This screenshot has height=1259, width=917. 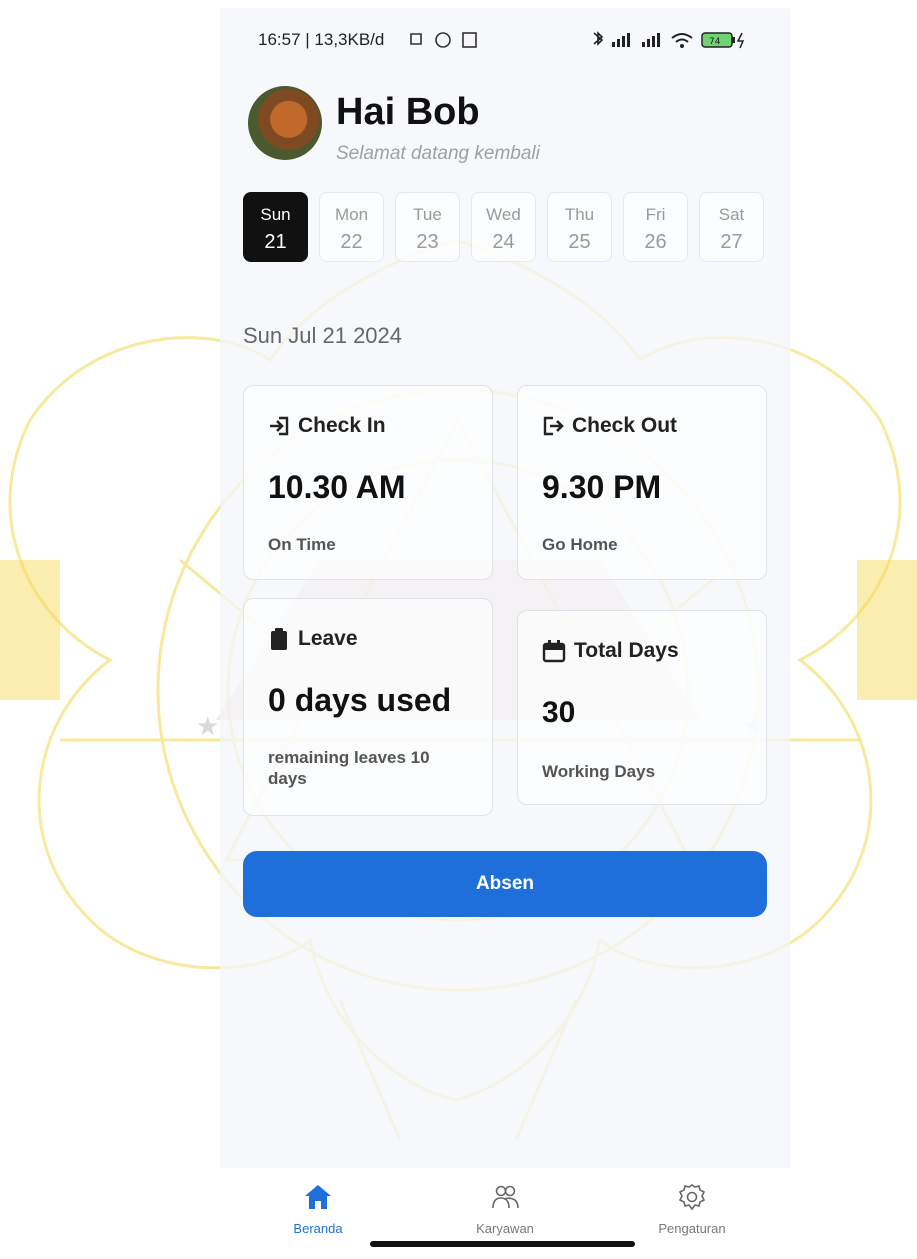 I want to click on nav-karyawan-label: Karyawan, so click(x=505, y=1228).